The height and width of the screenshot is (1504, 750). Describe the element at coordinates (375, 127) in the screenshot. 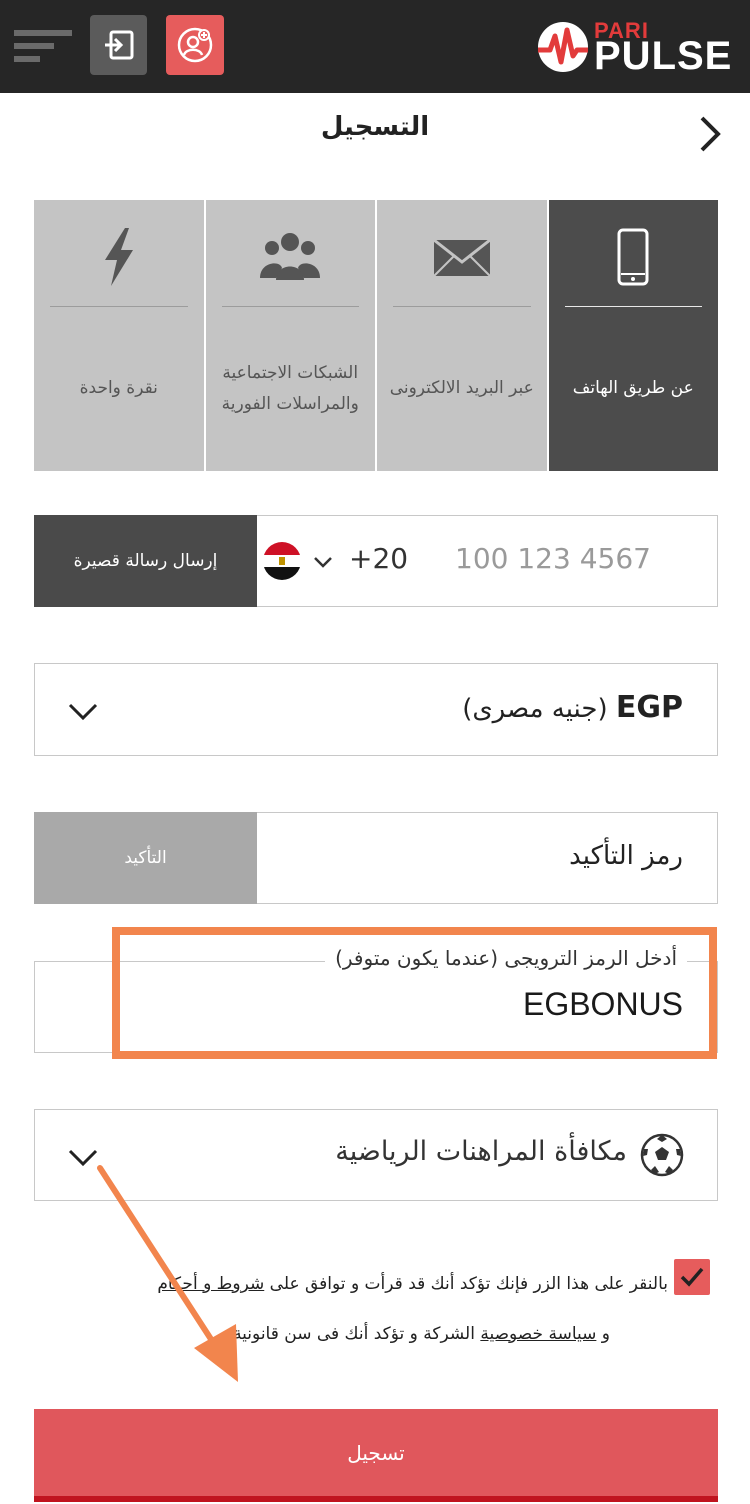

I see `page-title: التسجيل` at that location.